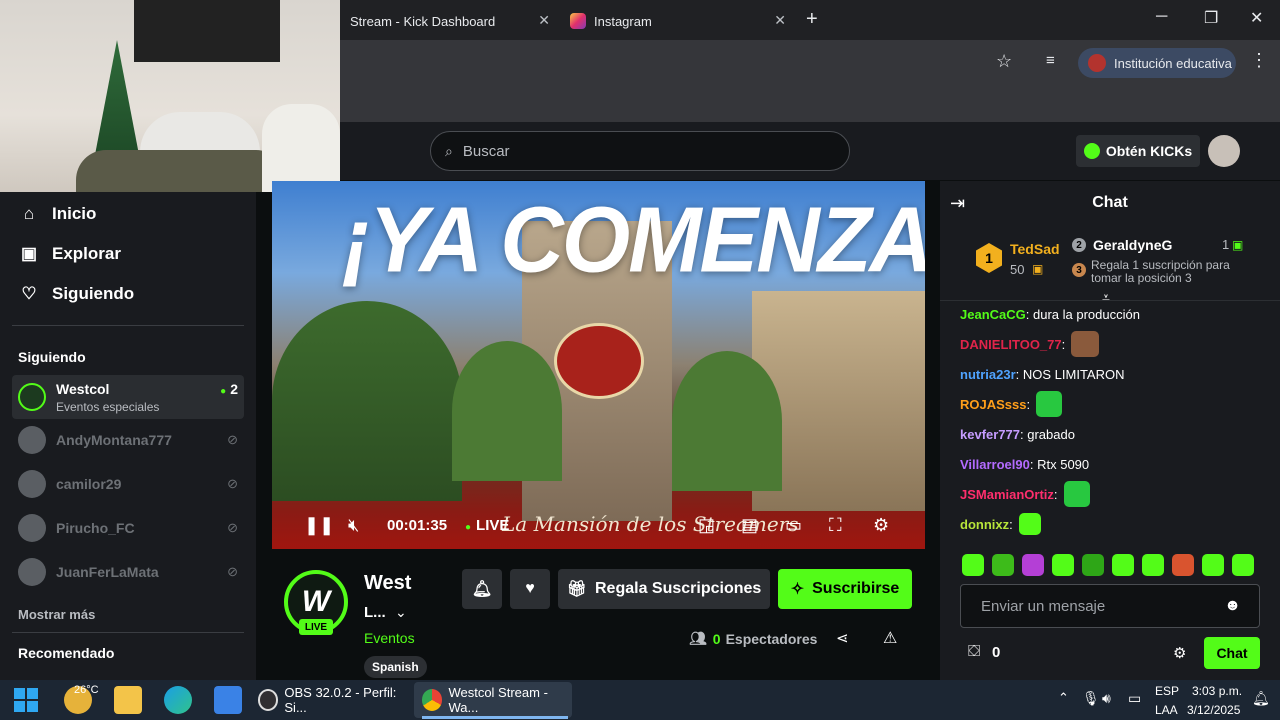  I want to click on chat-username: donnixz, so click(984, 524).